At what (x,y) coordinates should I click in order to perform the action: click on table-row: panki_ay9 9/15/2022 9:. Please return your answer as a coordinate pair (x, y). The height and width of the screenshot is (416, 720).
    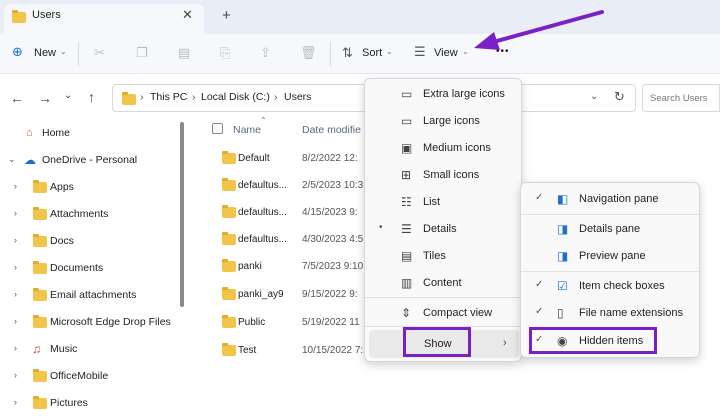
    Looking at the image, I should click on (292, 295).